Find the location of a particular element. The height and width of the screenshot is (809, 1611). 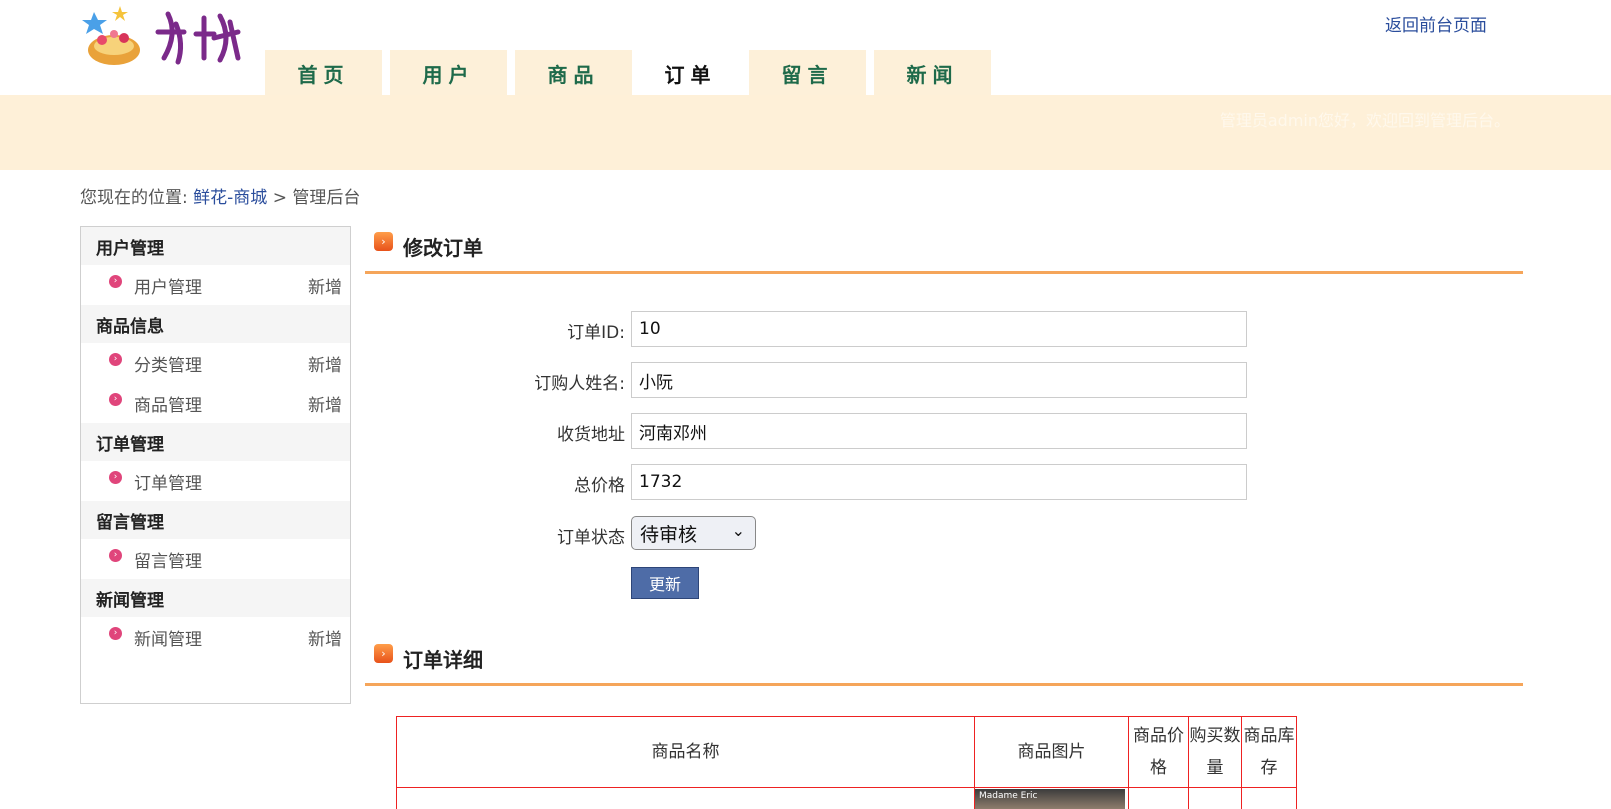

sidebar-item-label: 分类管理 is located at coordinates (221, 363).